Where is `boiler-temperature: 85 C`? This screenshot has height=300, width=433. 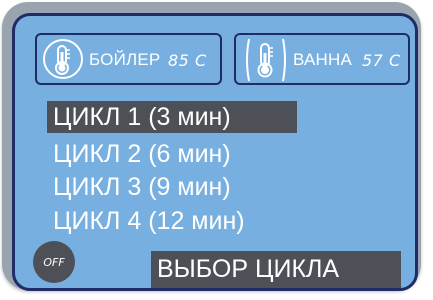
boiler-temperature: 85 C is located at coordinates (187, 60).